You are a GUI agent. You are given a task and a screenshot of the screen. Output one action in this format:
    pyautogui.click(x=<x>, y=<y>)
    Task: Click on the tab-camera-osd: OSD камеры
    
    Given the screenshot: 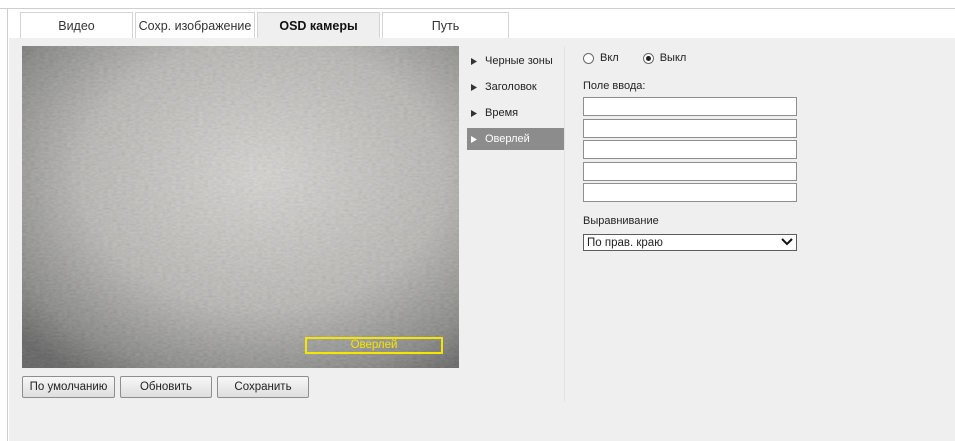 What is the action you would take?
    pyautogui.click(x=318, y=25)
    